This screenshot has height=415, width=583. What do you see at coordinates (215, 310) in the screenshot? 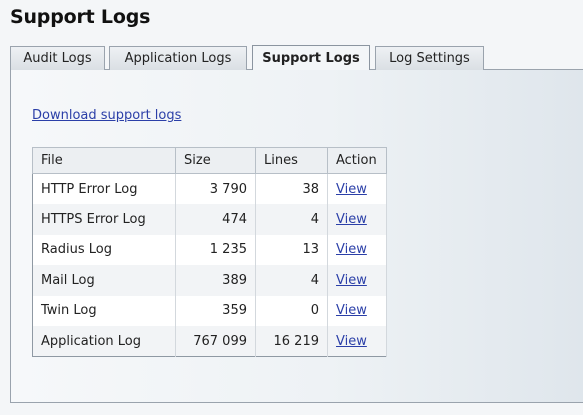
I see `size-cell: 359` at bounding box center [215, 310].